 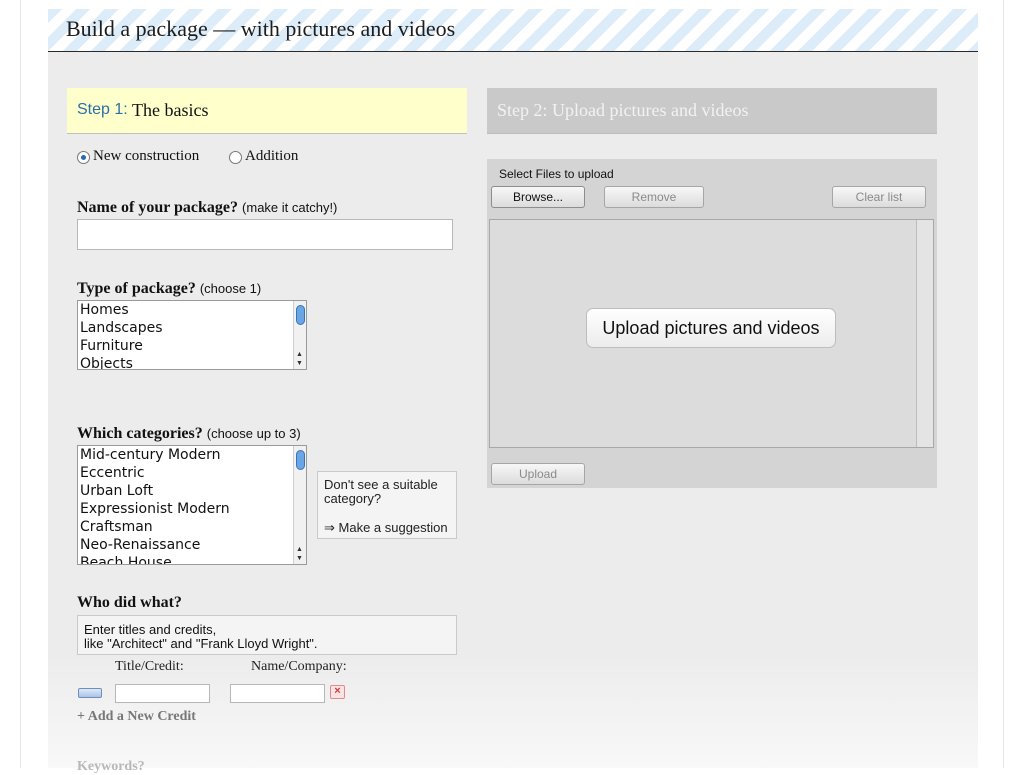 What do you see at coordinates (879, 197) in the screenshot?
I see `clear-list-button: Clear list` at bounding box center [879, 197].